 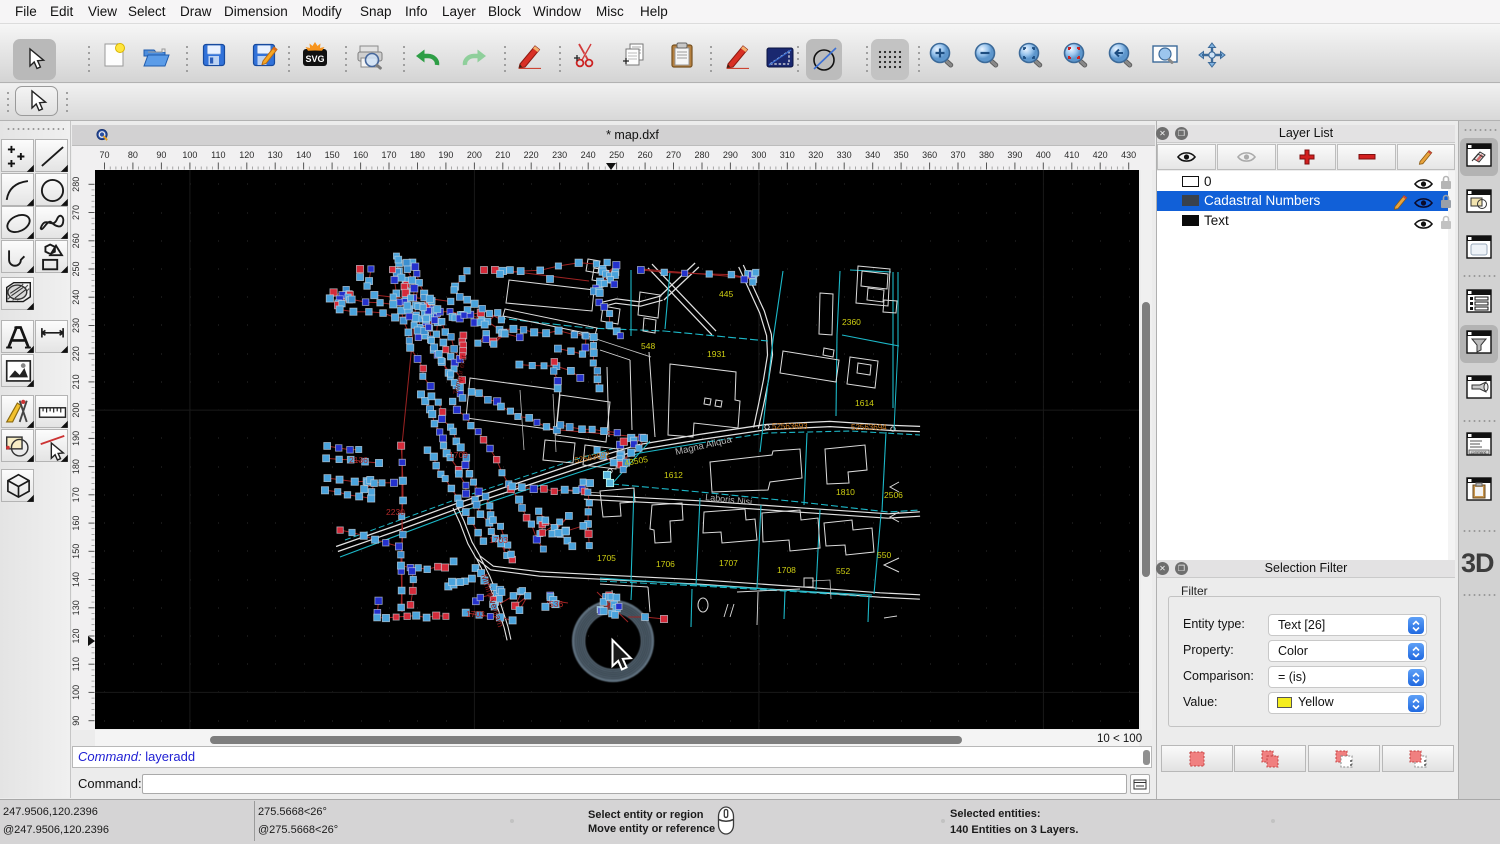 What do you see at coordinates (665, 564) in the screenshot?
I see `svg-text: 1706` at bounding box center [665, 564].